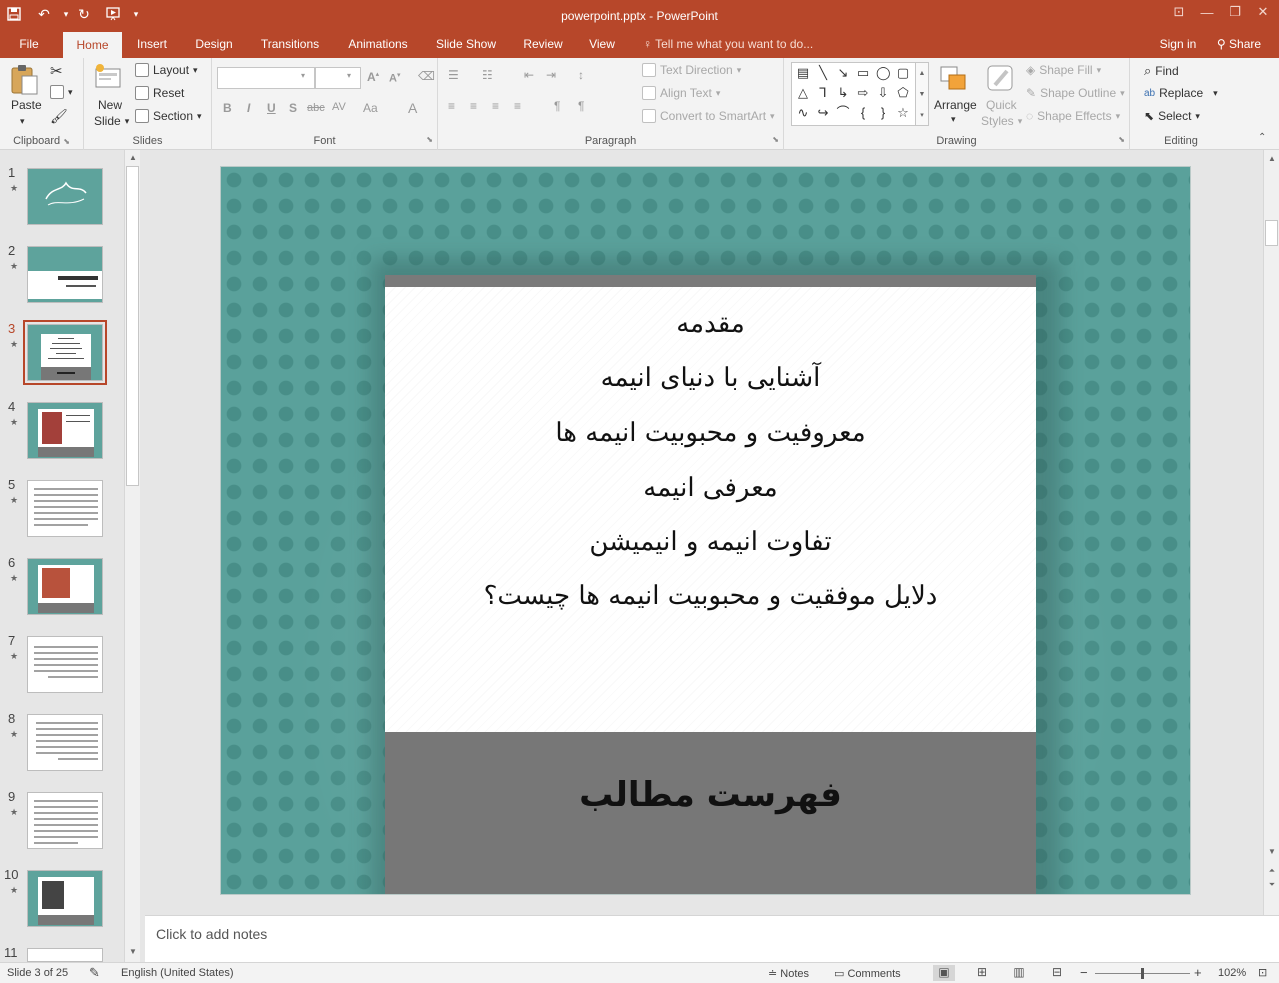  I want to click on textbox-shape-icon: ▤, so click(803, 73).